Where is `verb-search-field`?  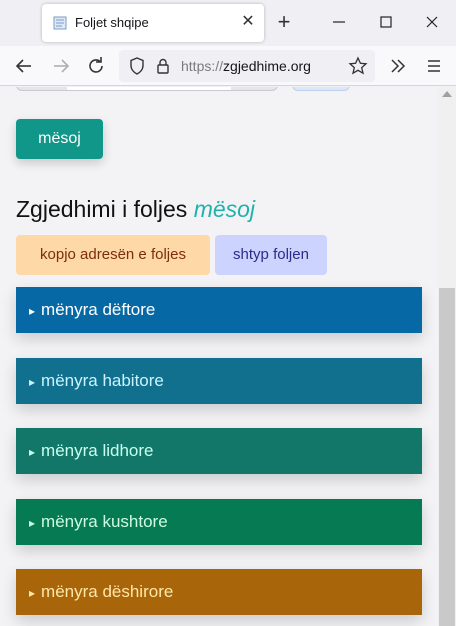 verb-search-field is located at coordinates (149, 88).